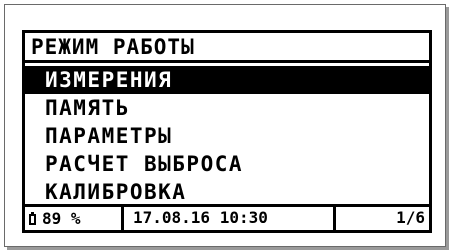 This screenshot has height=251, width=450. Describe the element at coordinates (227, 80) in the screenshot. I see `menu-item-measurements: ИЗМЕРЕНИЯ` at that location.